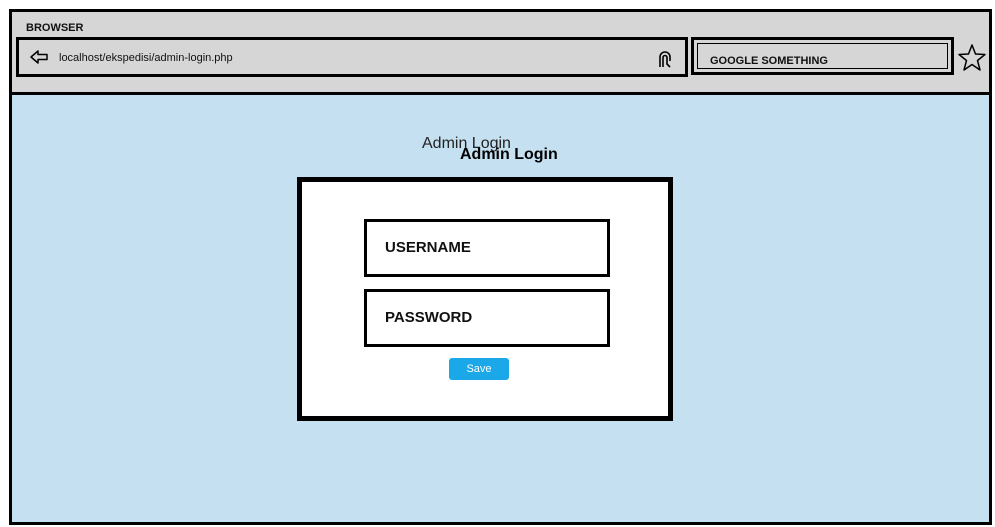 Image resolution: width=995 pixels, height=527 pixels. Describe the element at coordinates (479, 369) in the screenshot. I see `save-button: Save` at that location.